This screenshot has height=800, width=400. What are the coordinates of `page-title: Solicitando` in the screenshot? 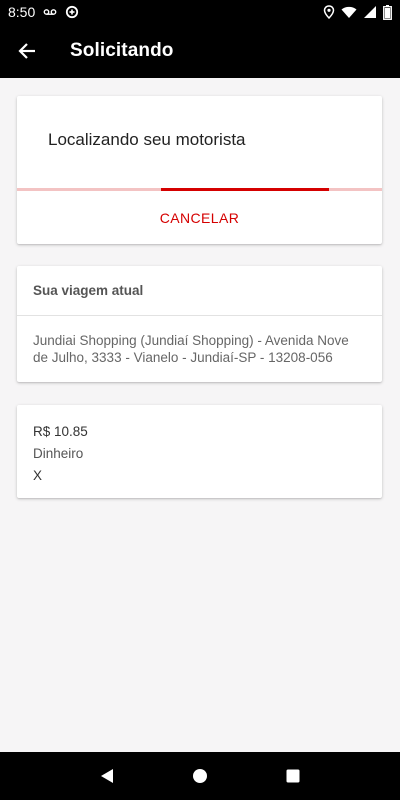 It's located at (122, 50).